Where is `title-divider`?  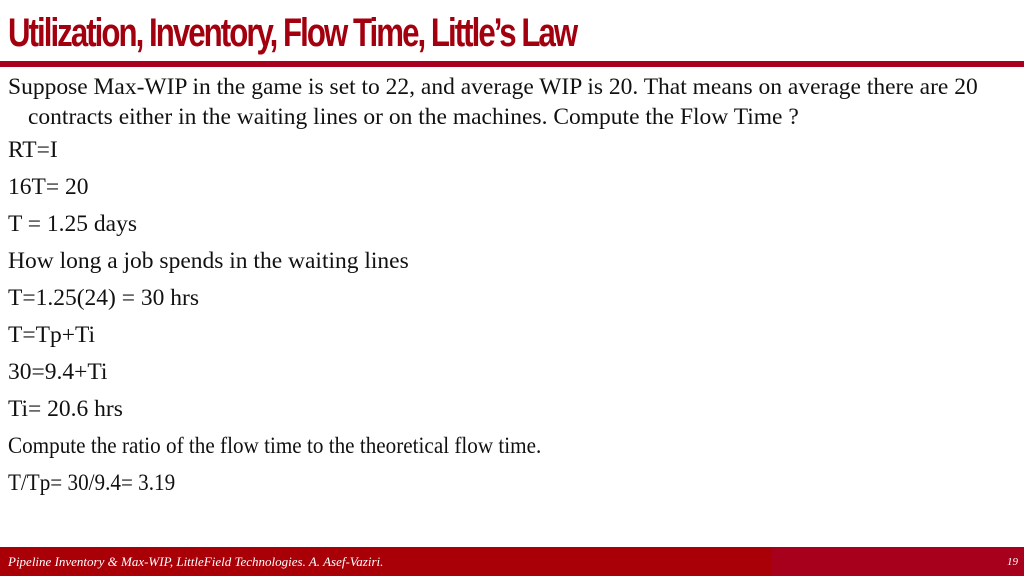
title-divider is located at coordinates (512, 64).